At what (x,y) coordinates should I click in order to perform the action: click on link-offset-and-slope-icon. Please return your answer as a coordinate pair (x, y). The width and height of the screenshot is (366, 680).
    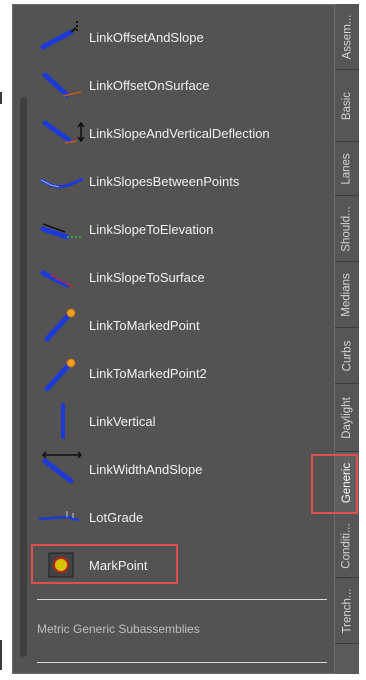
    Looking at the image, I should click on (62, 37).